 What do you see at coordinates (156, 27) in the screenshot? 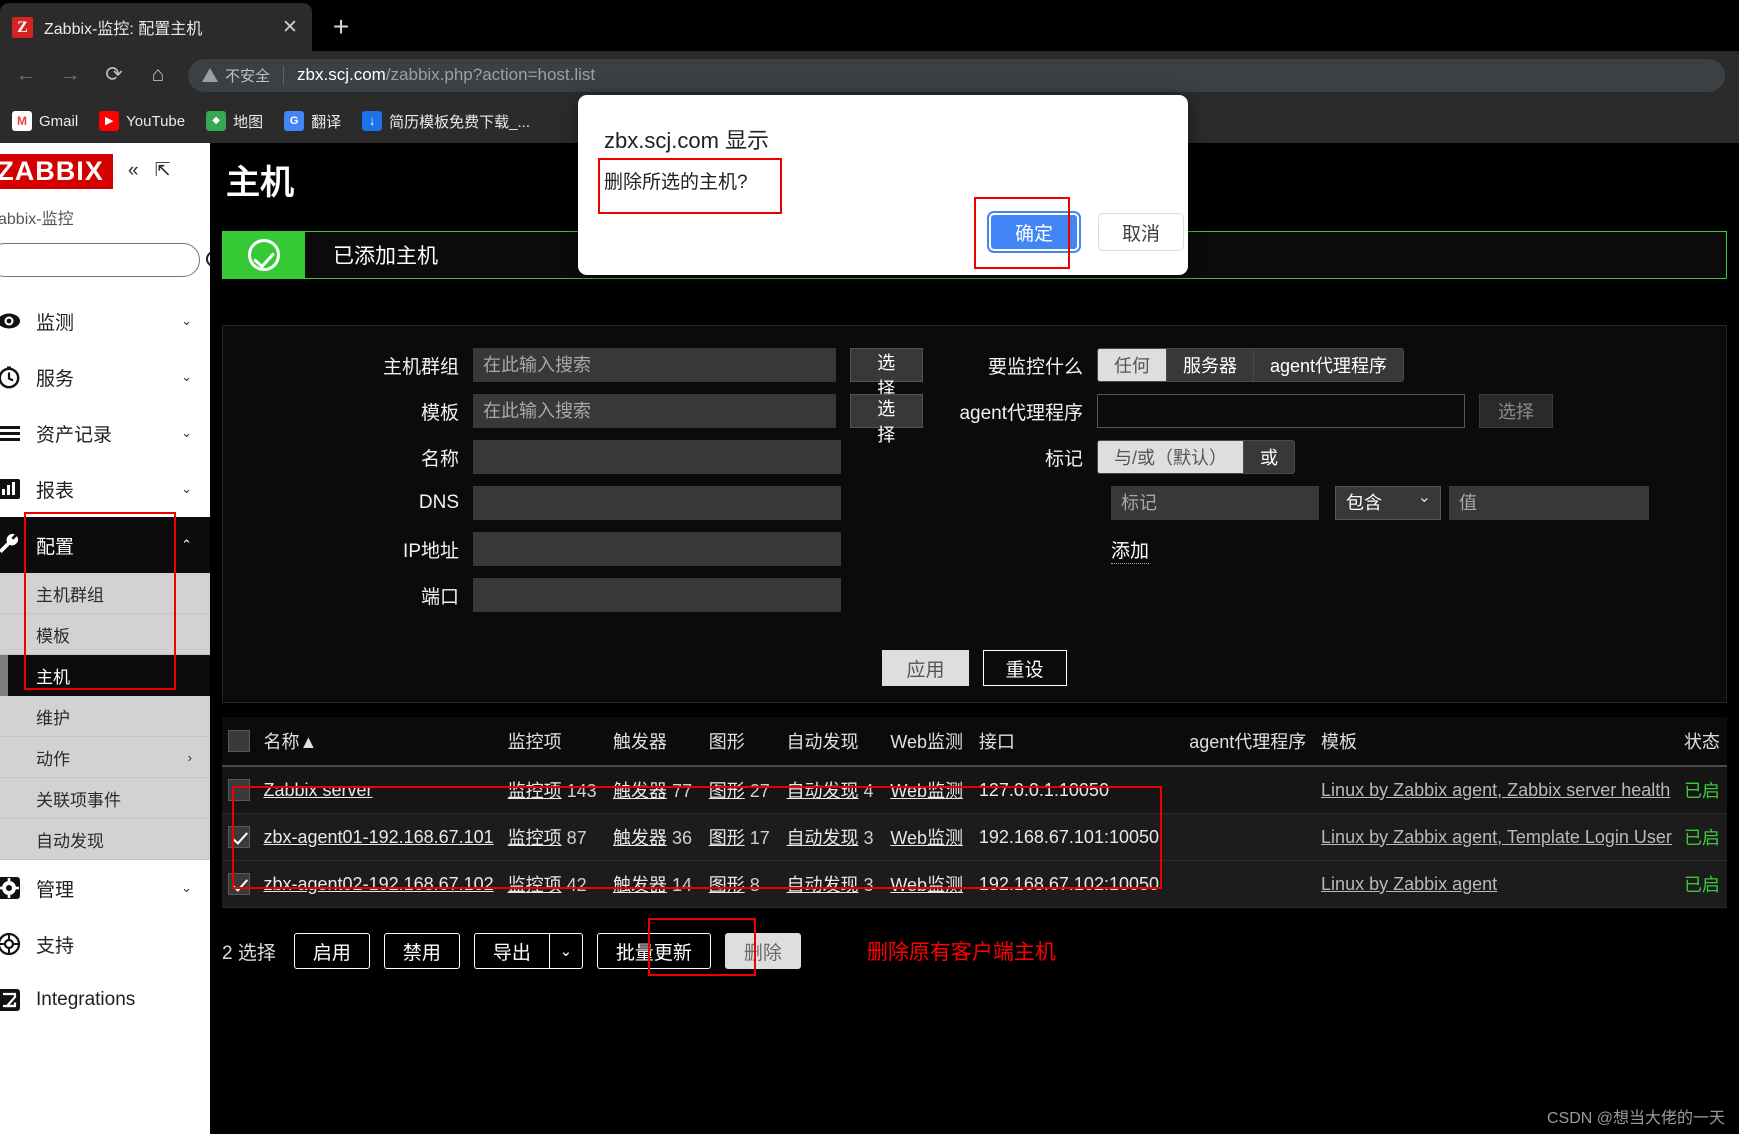
I see `browser-tab: Z Zabbix-监控: 配置主机 ✕` at bounding box center [156, 27].